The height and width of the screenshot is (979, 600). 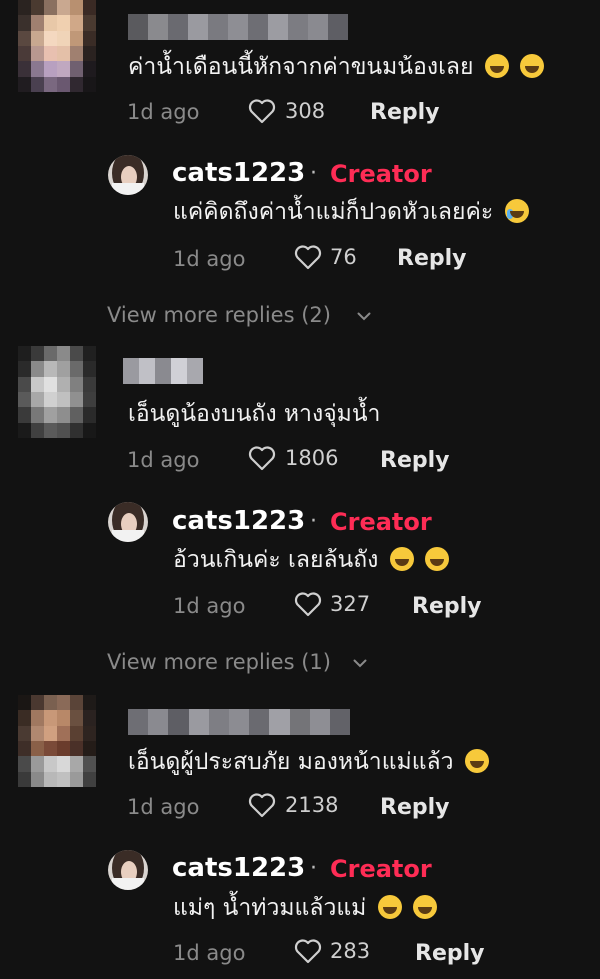 I want to click on reply-text: อ้วนเกินค่ะ เลยล้นถัง, so click(x=311, y=560).